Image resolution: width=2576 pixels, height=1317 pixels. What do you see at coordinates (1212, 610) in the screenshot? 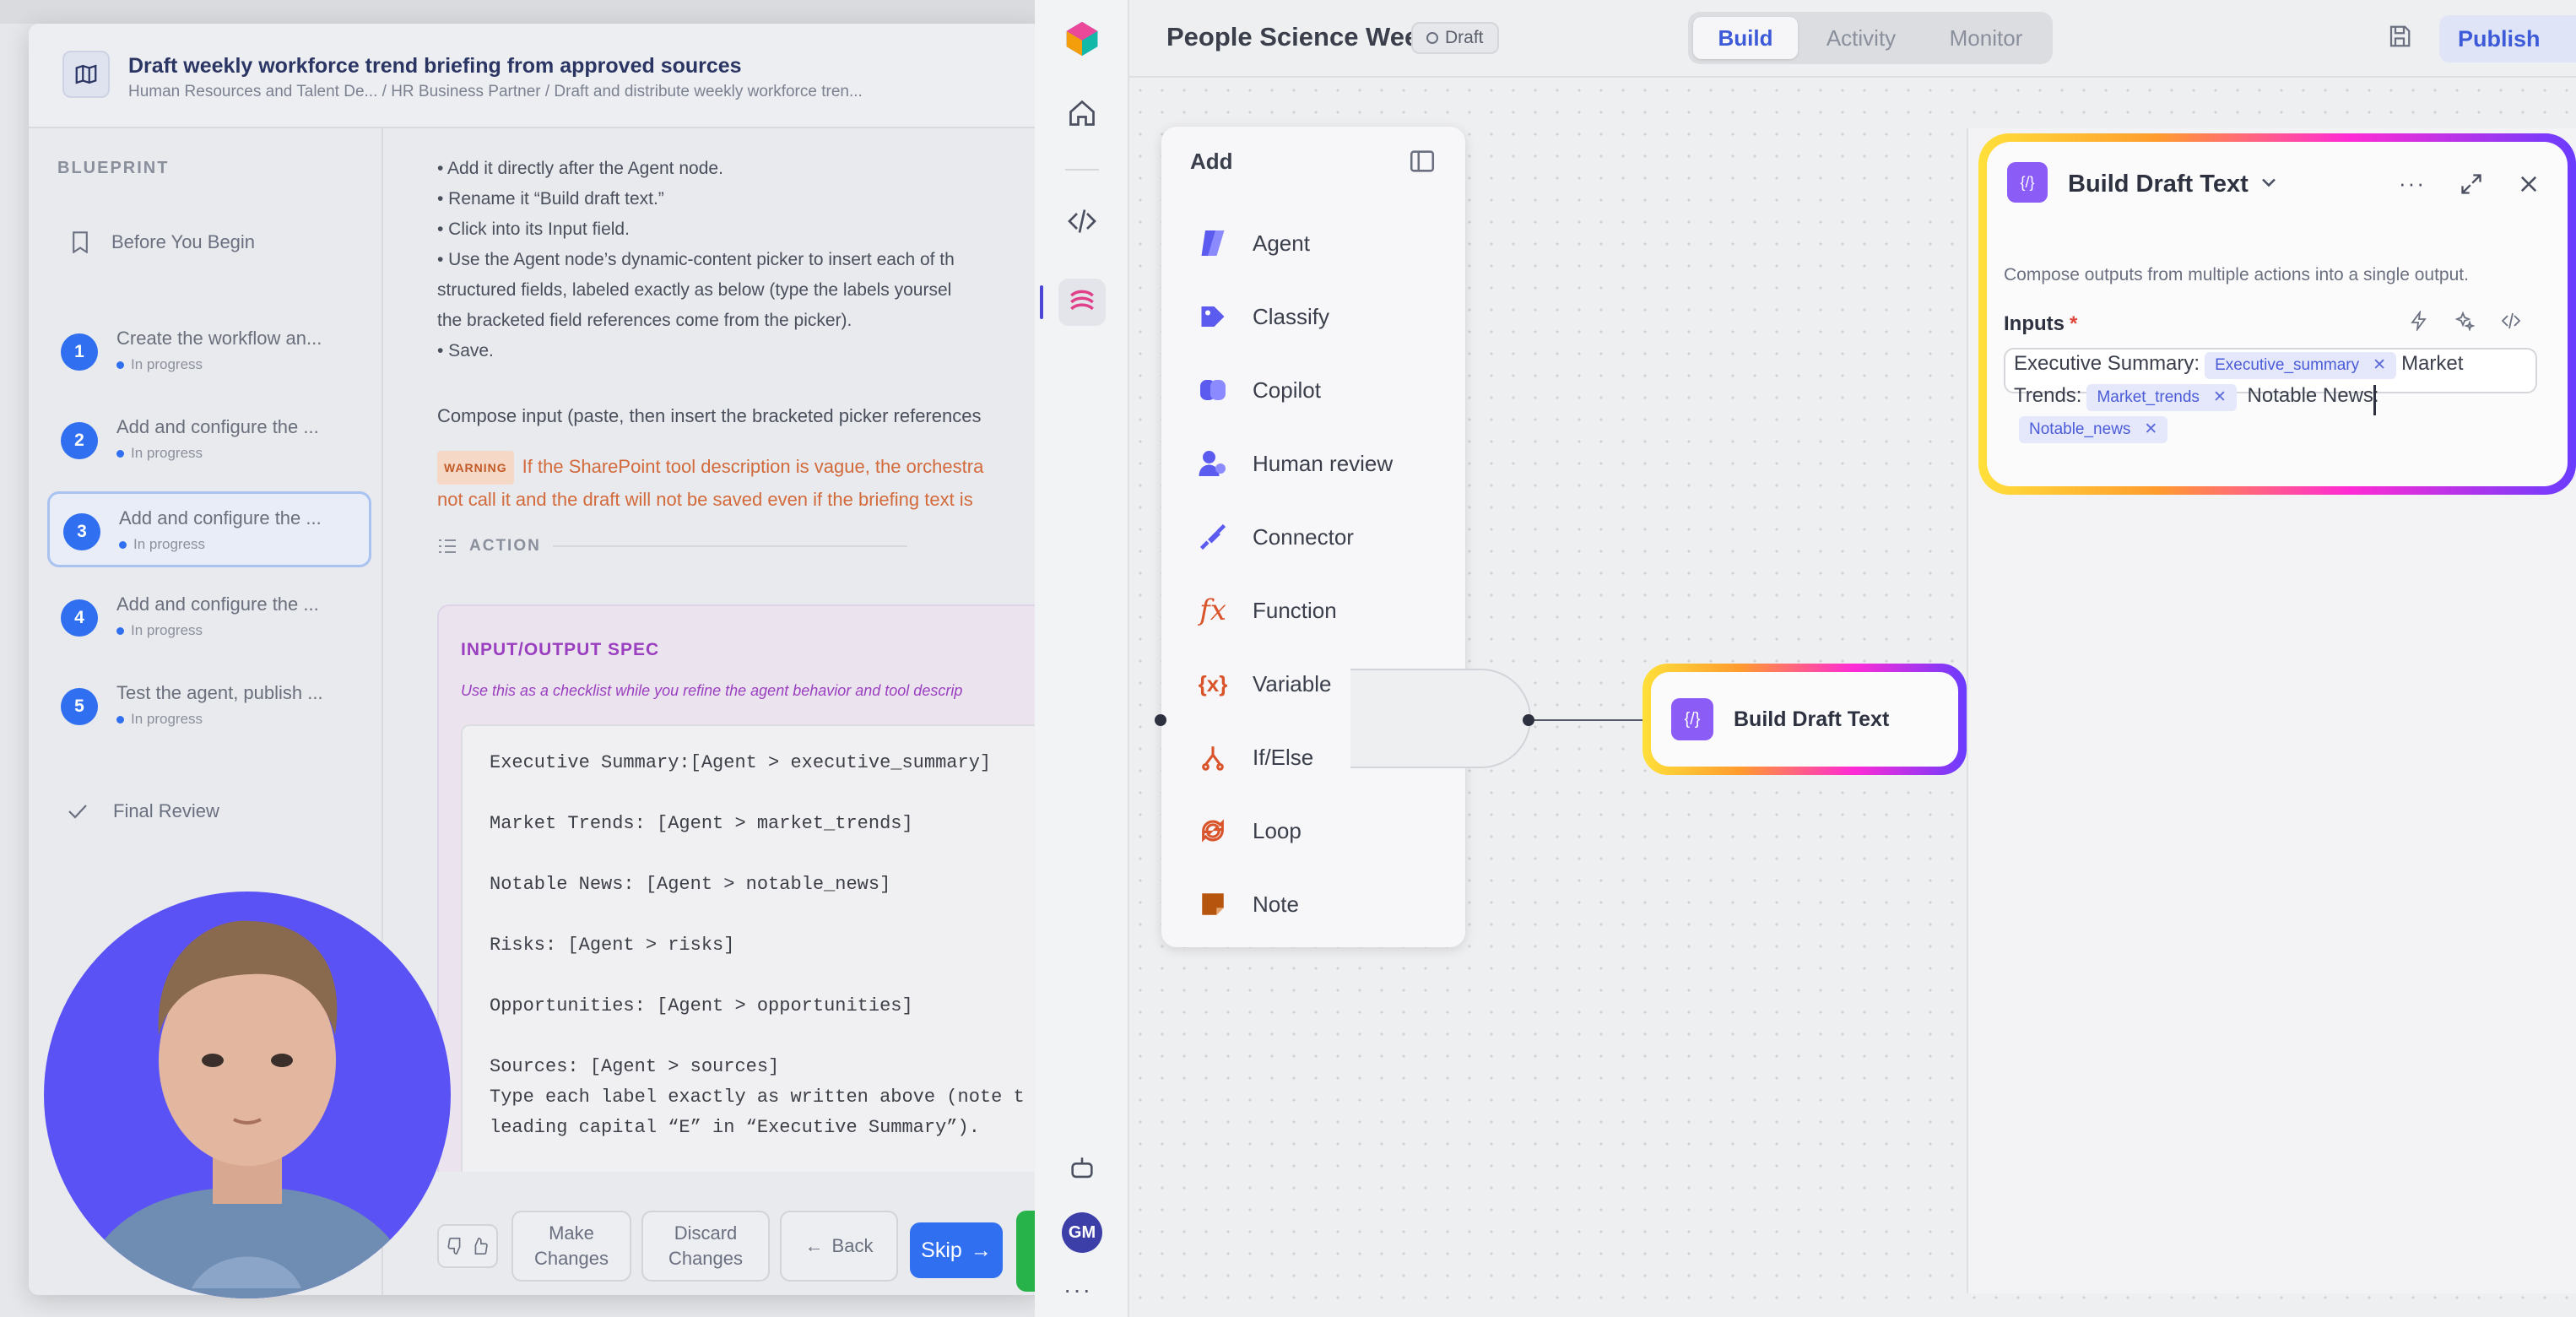
I see `function-icon: fx` at bounding box center [1212, 610].